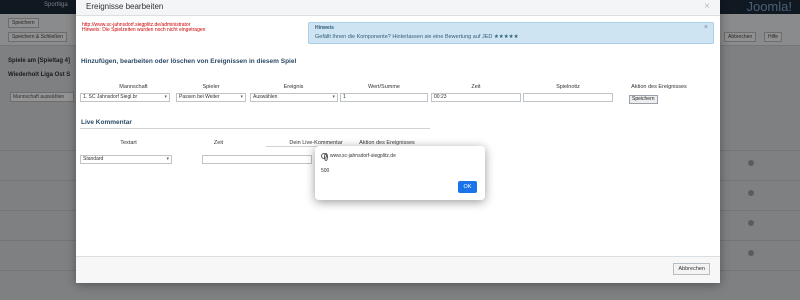 Image resolution: width=800 pixels, height=300 pixels. Describe the element at coordinates (384, 87) in the screenshot. I see `header-value: Wert/Summe` at that location.